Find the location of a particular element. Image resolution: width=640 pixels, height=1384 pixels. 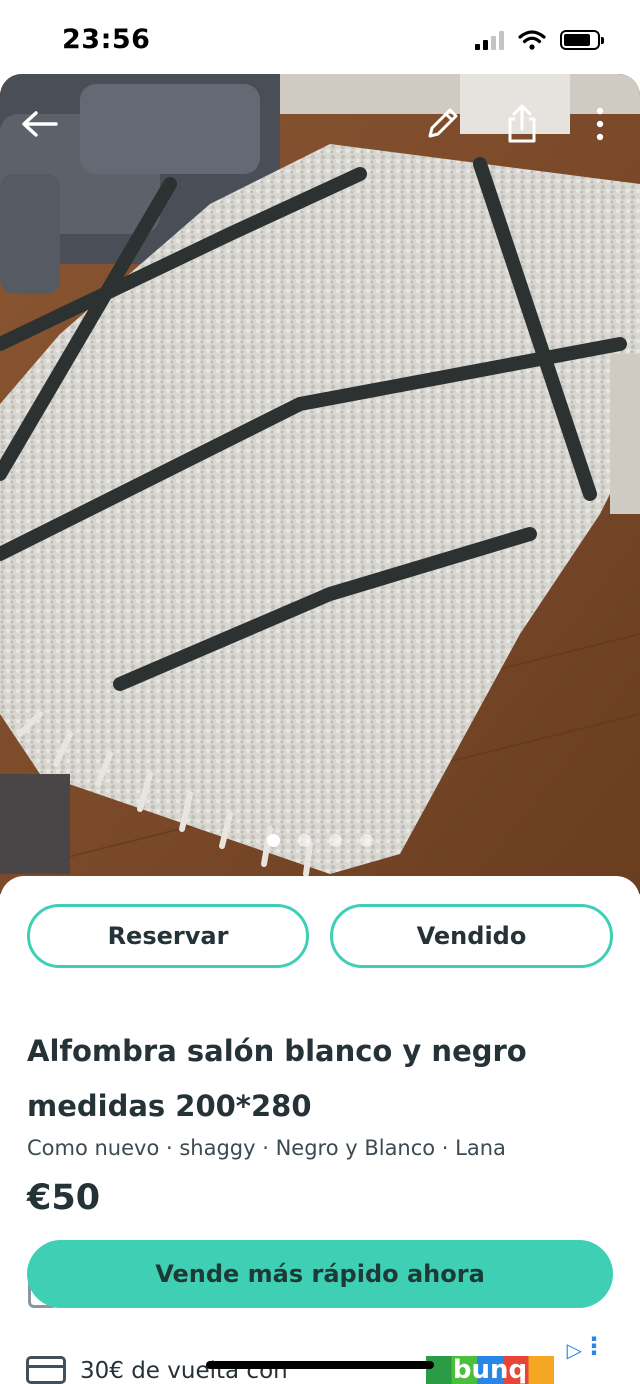

ad-brand-label: bunq is located at coordinates (490, 1370).